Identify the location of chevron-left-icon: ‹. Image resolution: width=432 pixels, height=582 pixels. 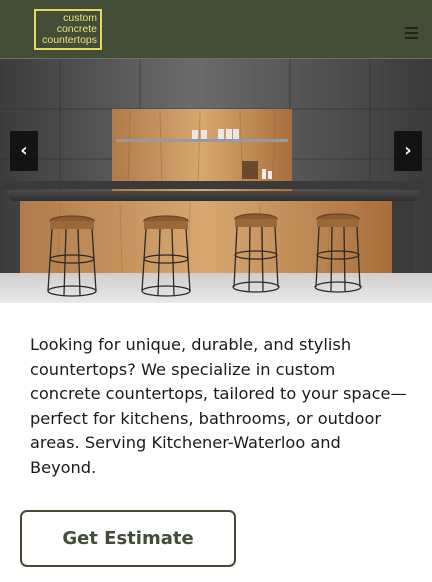
(24, 151).